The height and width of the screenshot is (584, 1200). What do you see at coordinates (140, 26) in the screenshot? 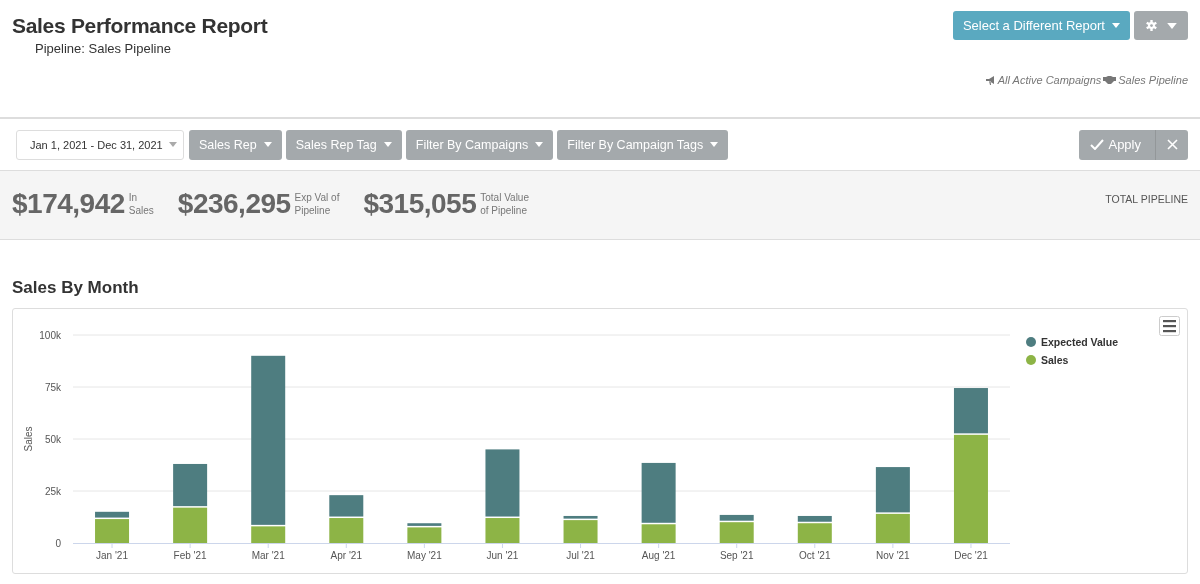
I see `page-title: Sales Performance Report` at bounding box center [140, 26].